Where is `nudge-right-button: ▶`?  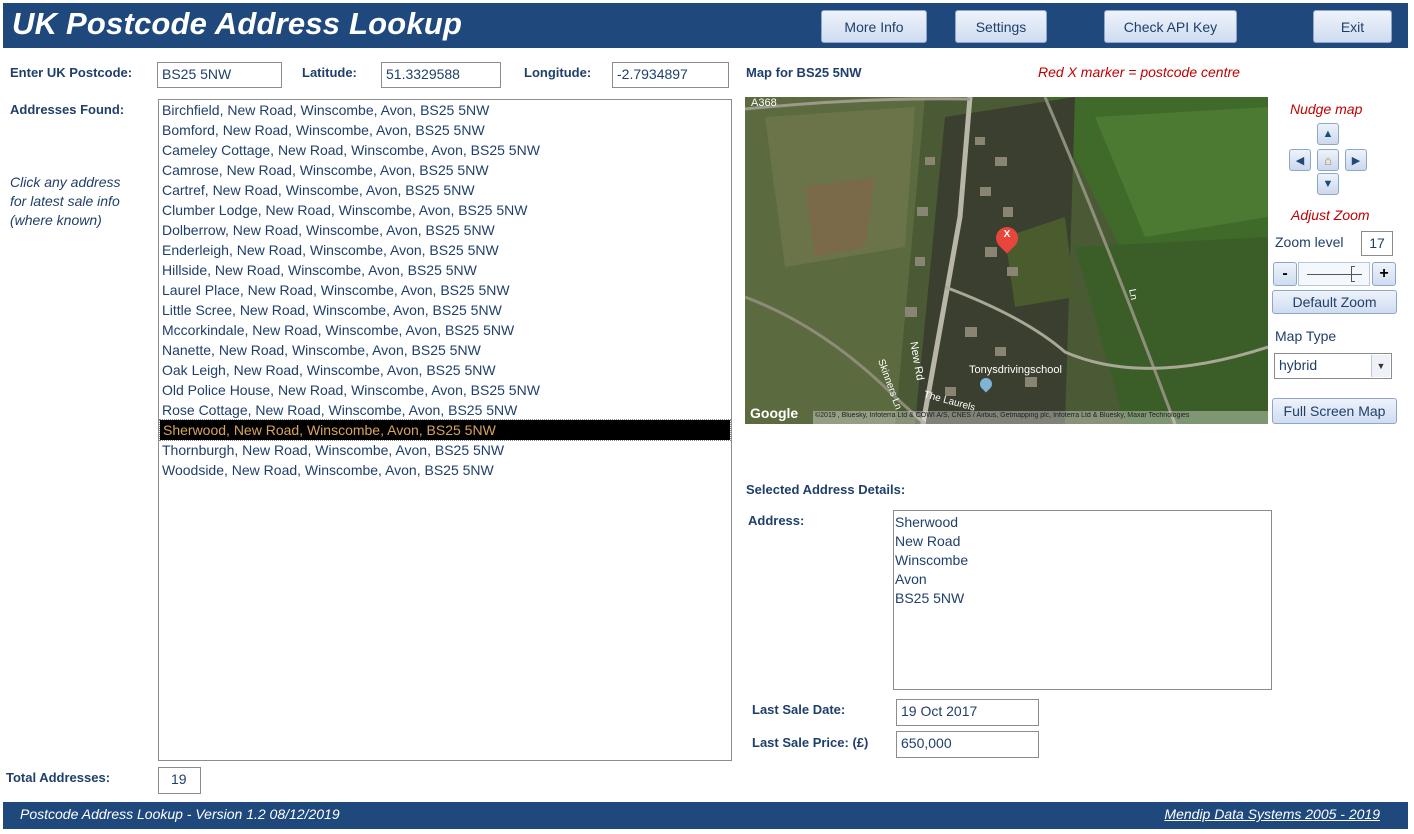
nudge-right-button: ▶ is located at coordinates (1356, 160).